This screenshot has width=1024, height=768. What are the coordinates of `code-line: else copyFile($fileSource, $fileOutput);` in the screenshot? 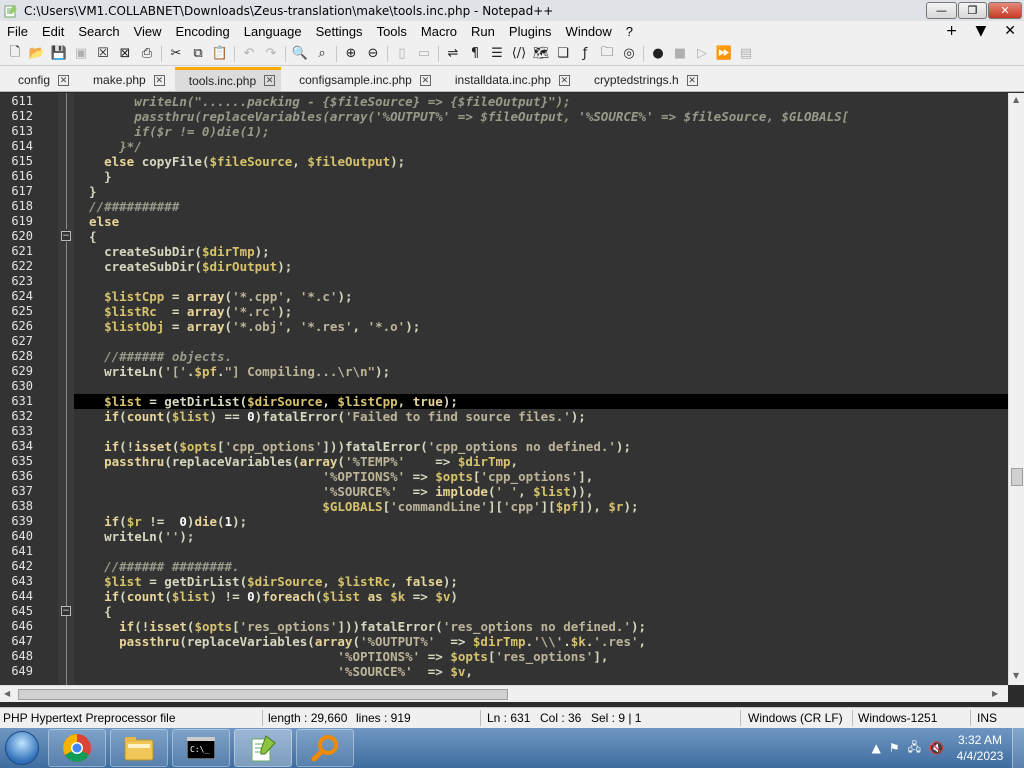 It's located at (541, 161).